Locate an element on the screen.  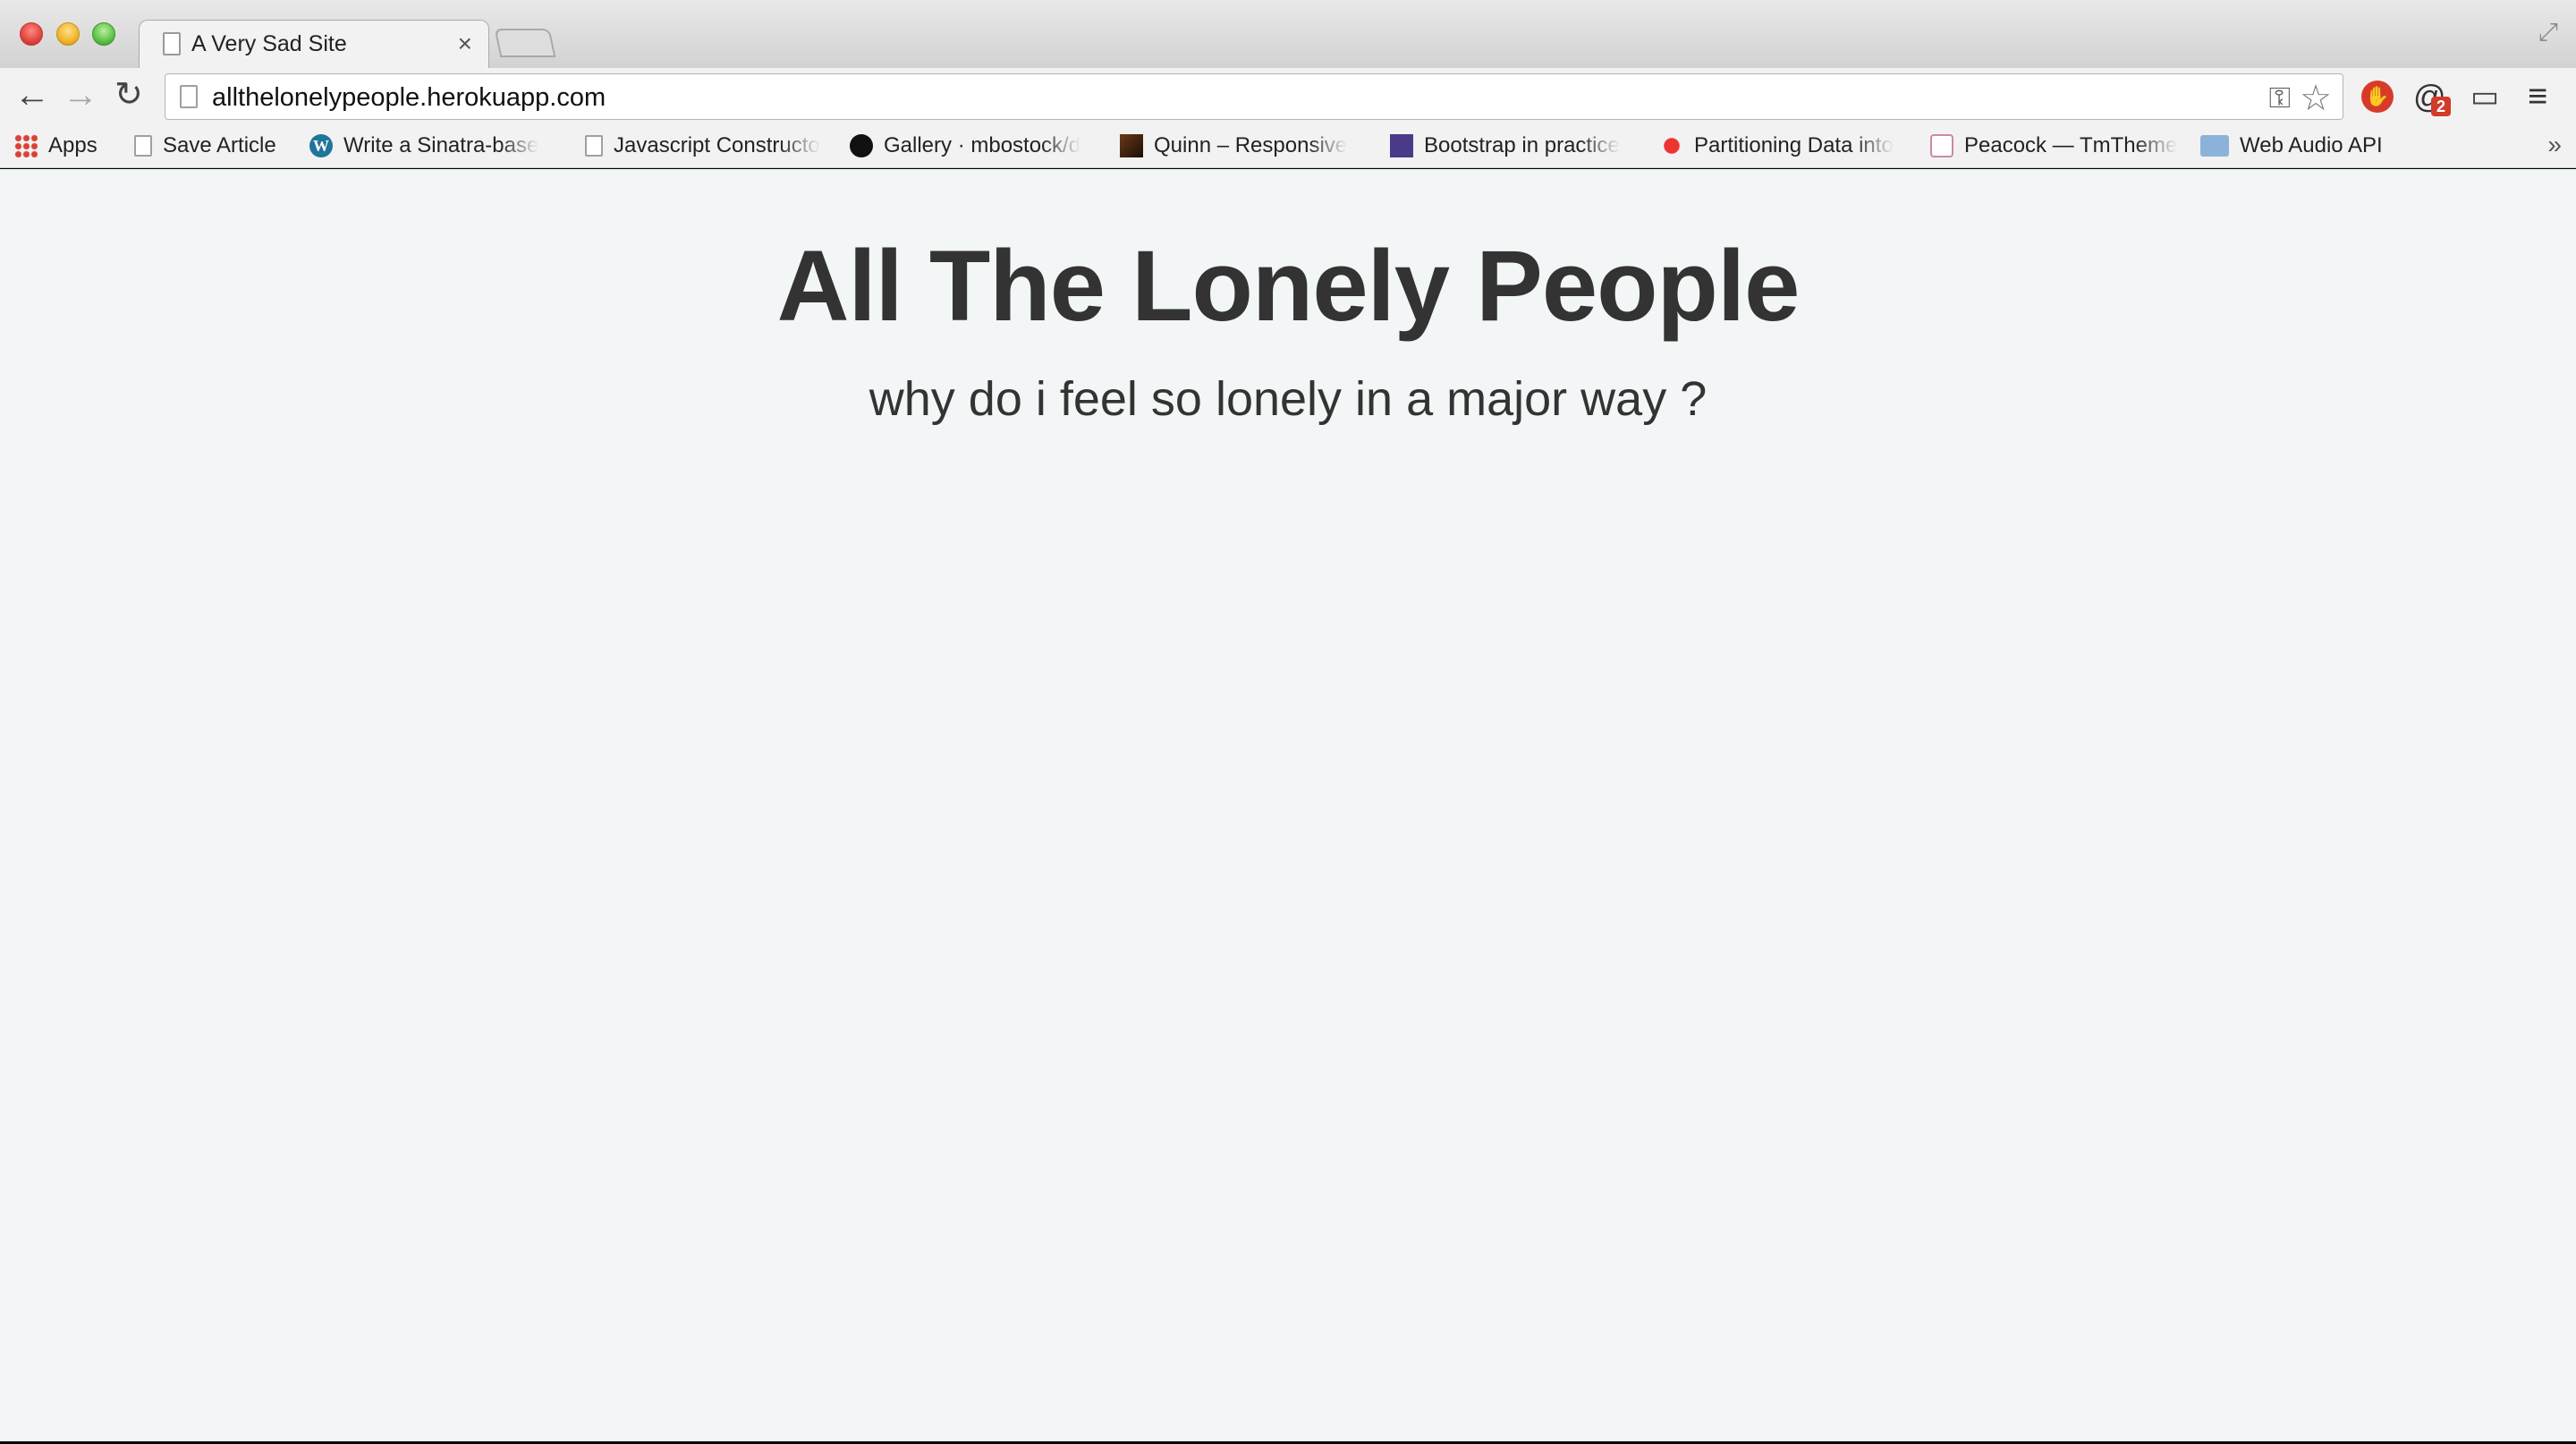
wordpress-icon: W is located at coordinates (321, 146).